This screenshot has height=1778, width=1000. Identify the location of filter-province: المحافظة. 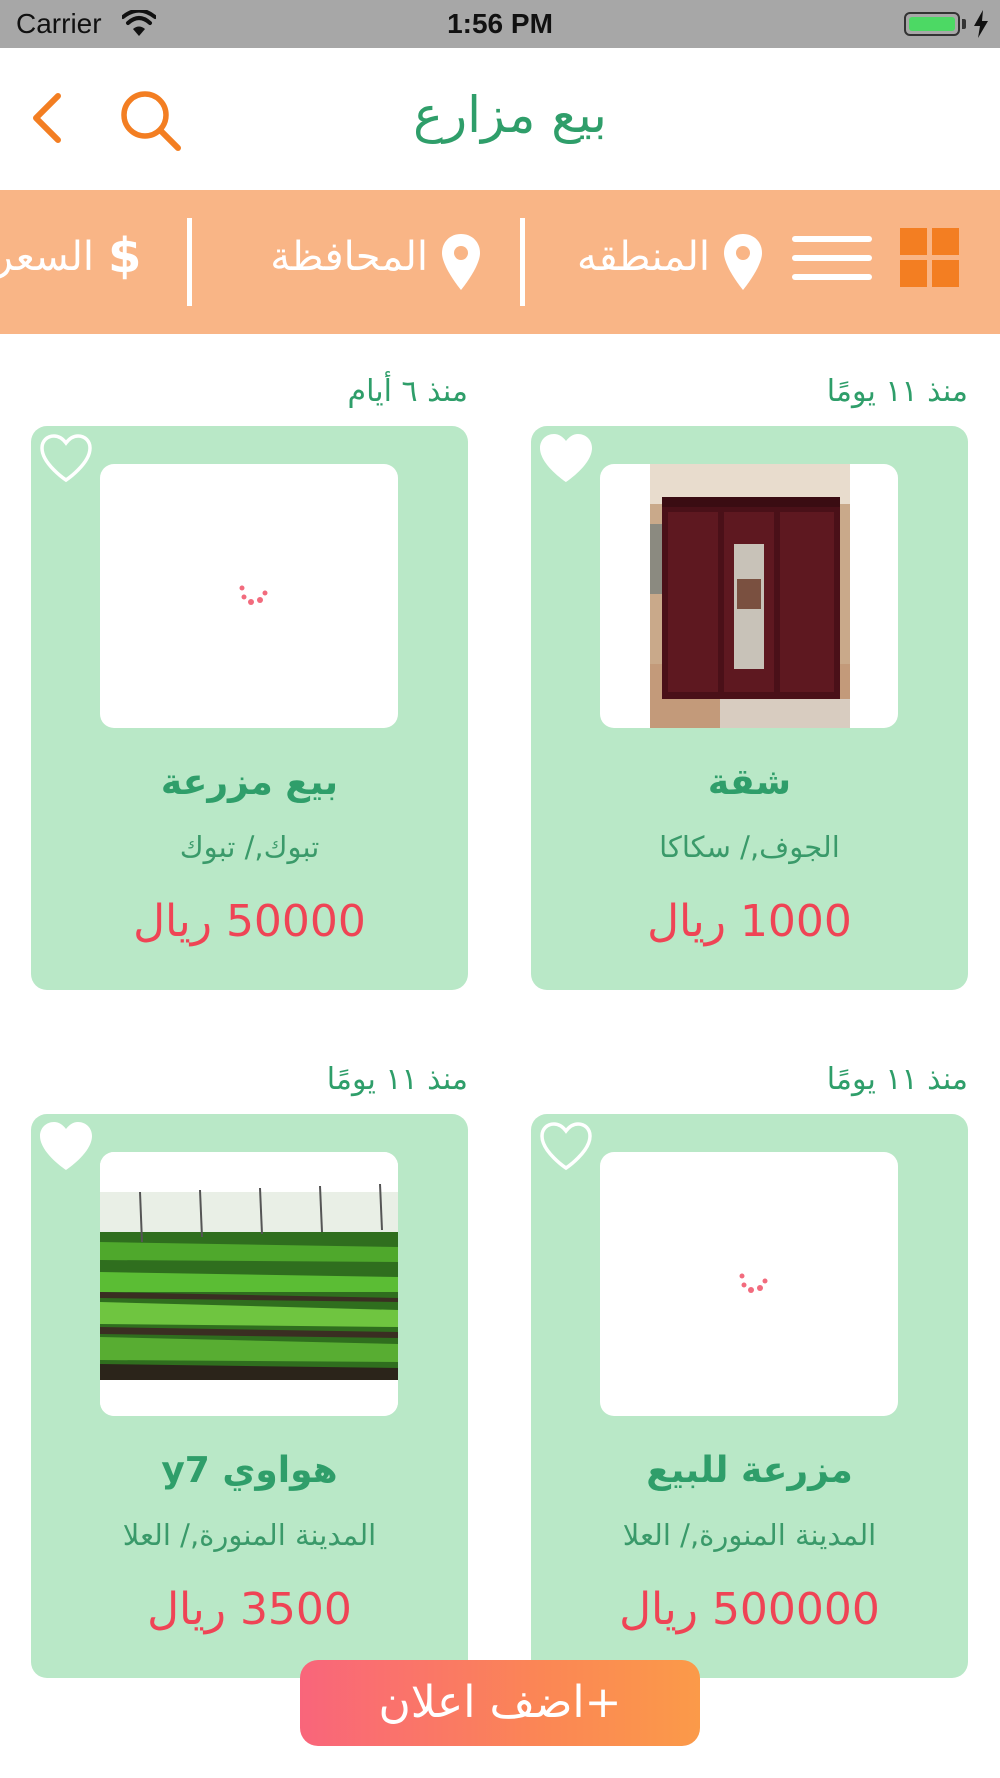
(367, 261).